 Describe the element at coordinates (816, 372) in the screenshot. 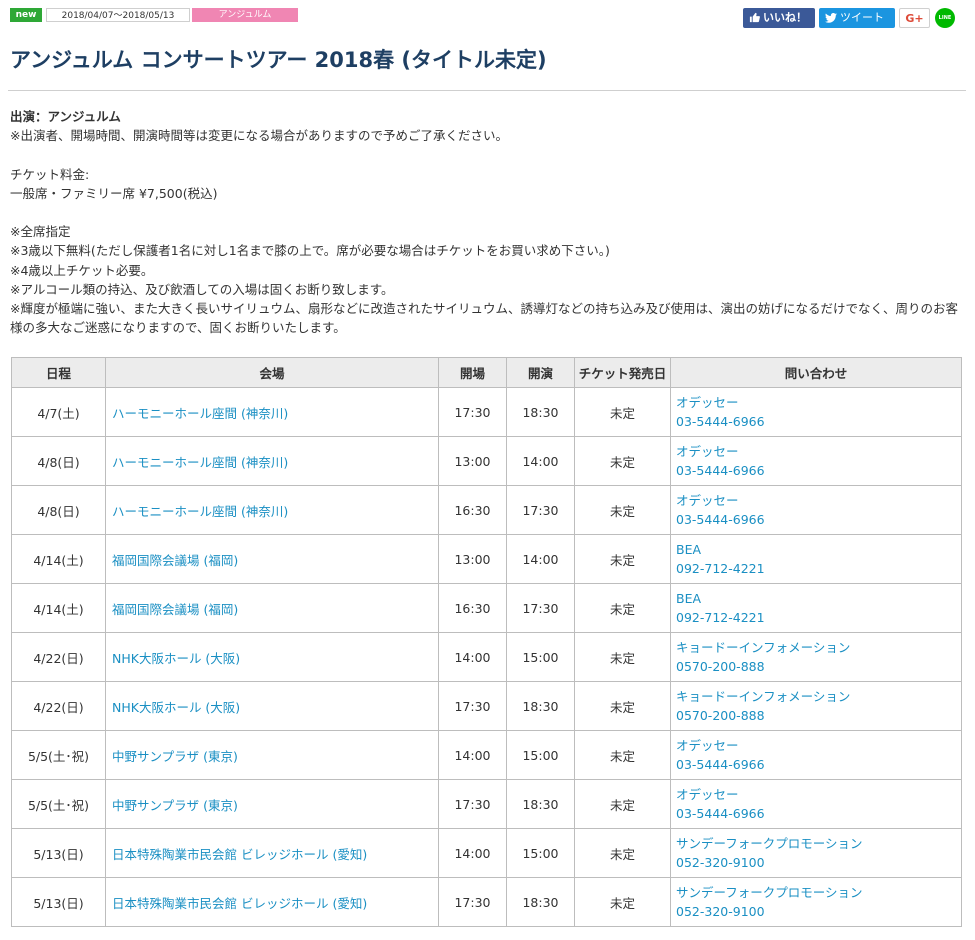

I see `header-contact: 問い合わせ` at that location.